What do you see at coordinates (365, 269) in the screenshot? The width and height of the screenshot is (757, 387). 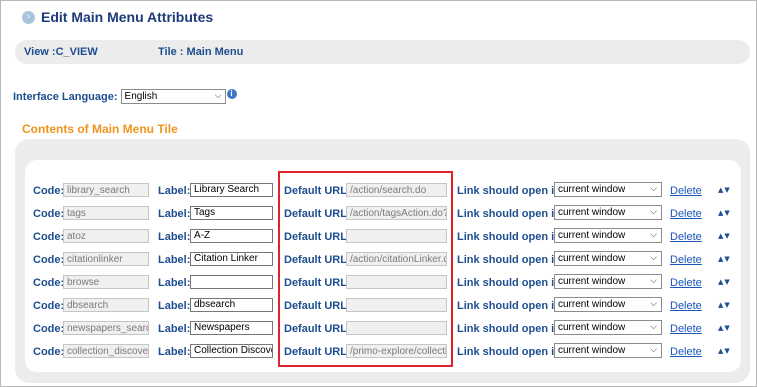 I see `default-url-highlight` at bounding box center [365, 269].